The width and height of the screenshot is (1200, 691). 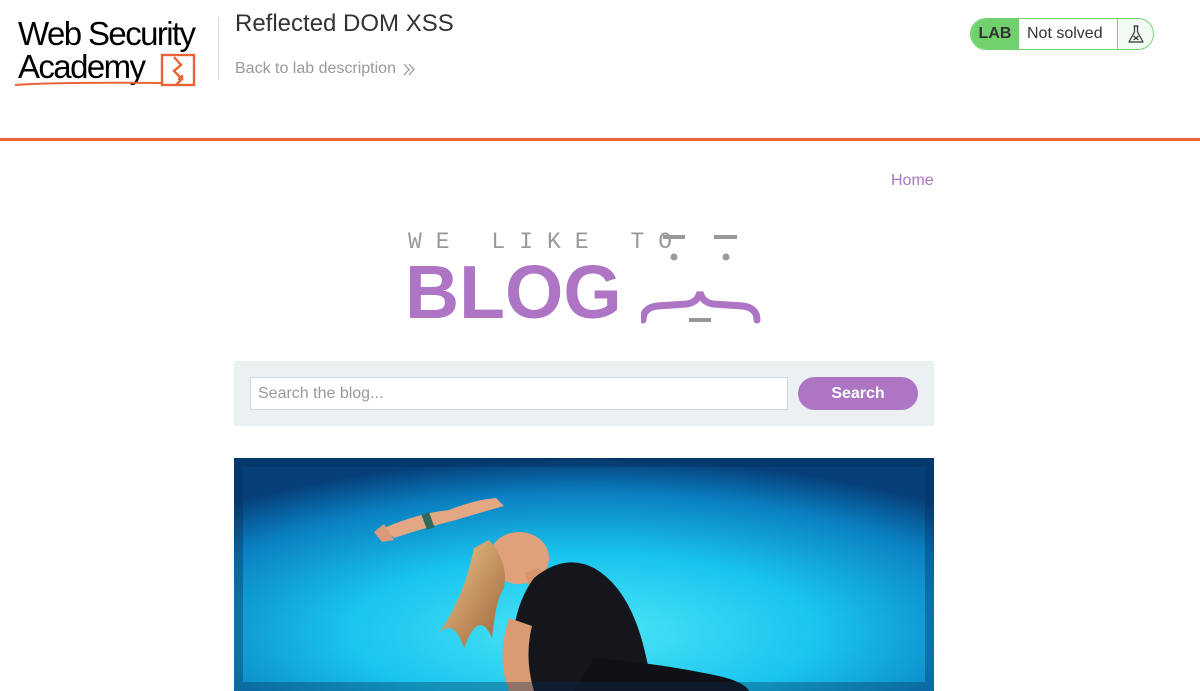 What do you see at coordinates (1065, 33) in the screenshot?
I see `lab-status-text: Not solved` at bounding box center [1065, 33].